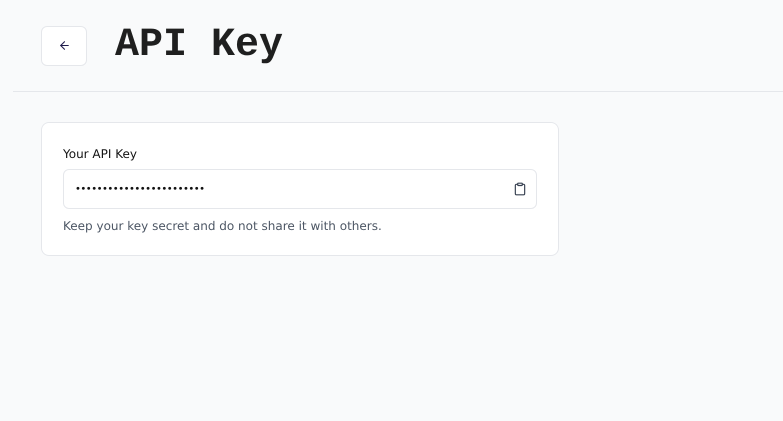  Describe the element at coordinates (520, 189) in the screenshot. I see `clipboard-icon` at that location.